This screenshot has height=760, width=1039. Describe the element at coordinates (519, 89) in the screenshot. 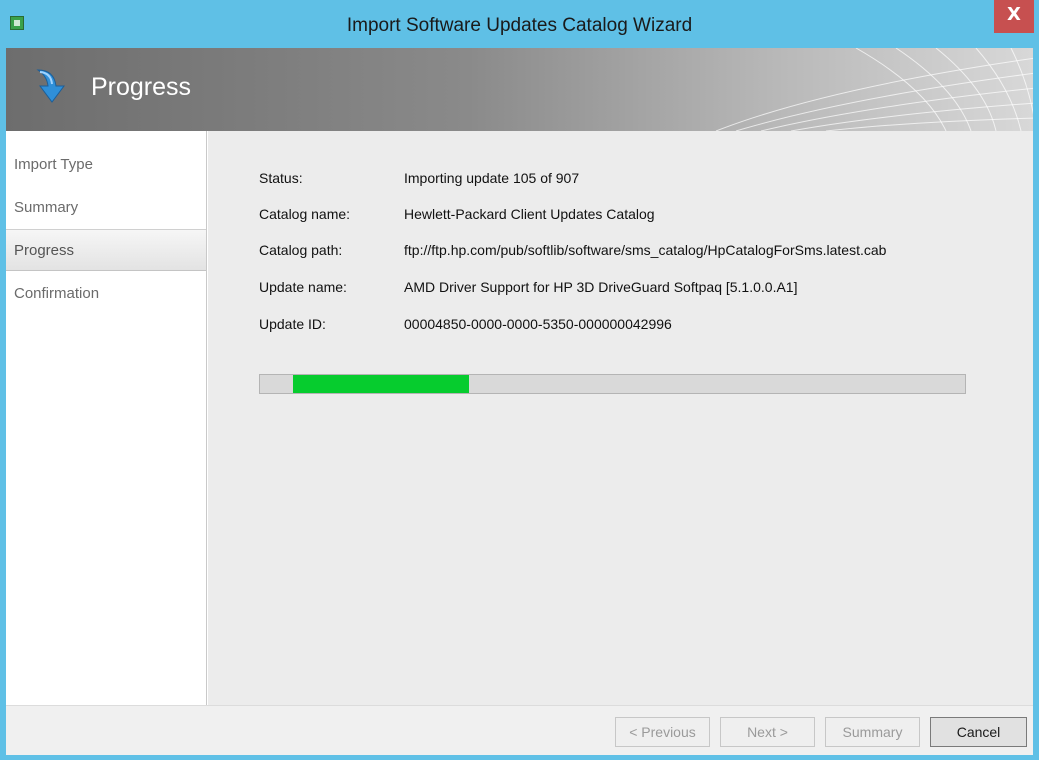

I see `page-header-banner: Progress` at that location.